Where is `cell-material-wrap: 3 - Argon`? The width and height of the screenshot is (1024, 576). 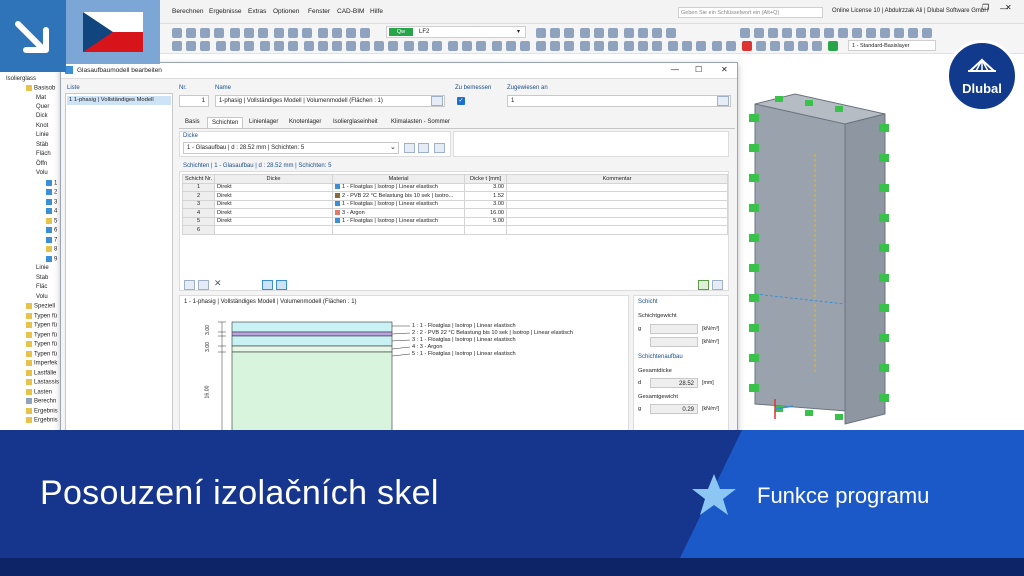
cell-material-wrap: 3 - Argon is located at coordinates (399, 213).